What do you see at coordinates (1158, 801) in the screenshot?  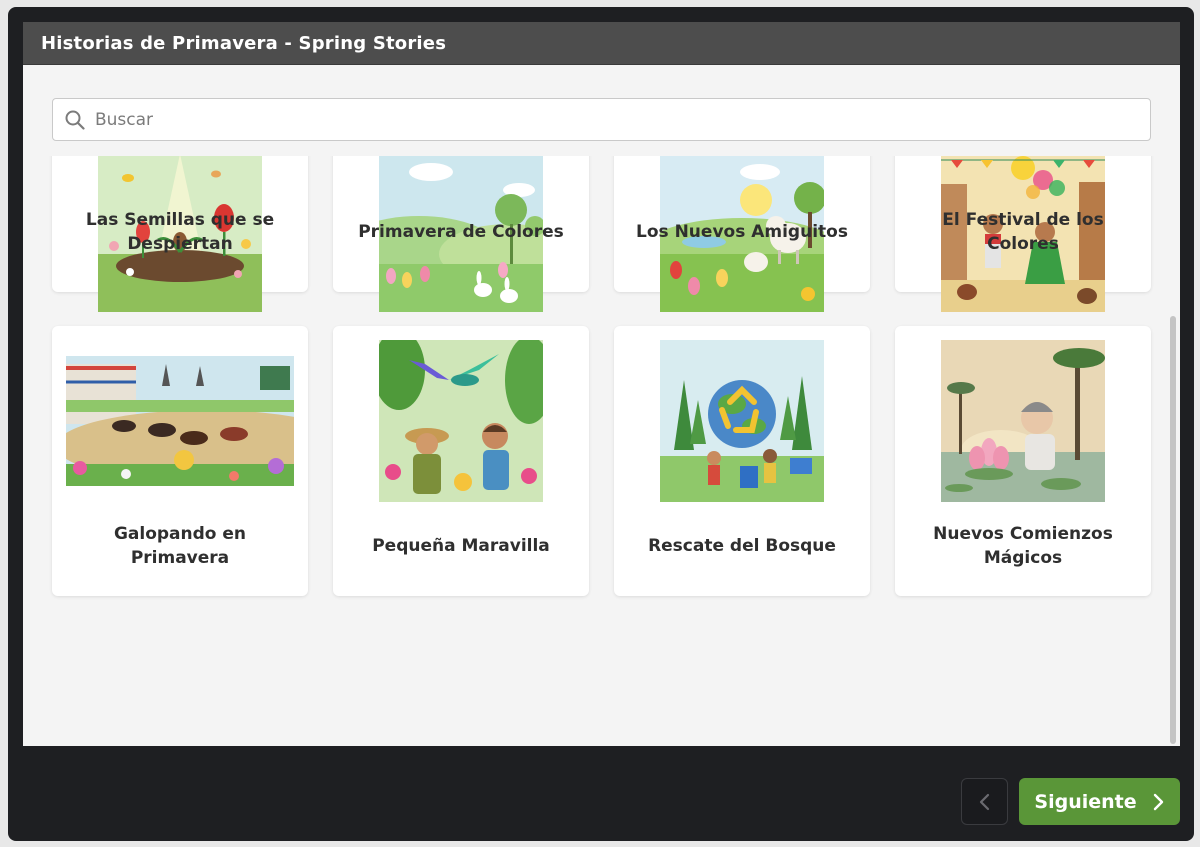 I see `chevron-right-icon` at bounding box center [1158, 801].